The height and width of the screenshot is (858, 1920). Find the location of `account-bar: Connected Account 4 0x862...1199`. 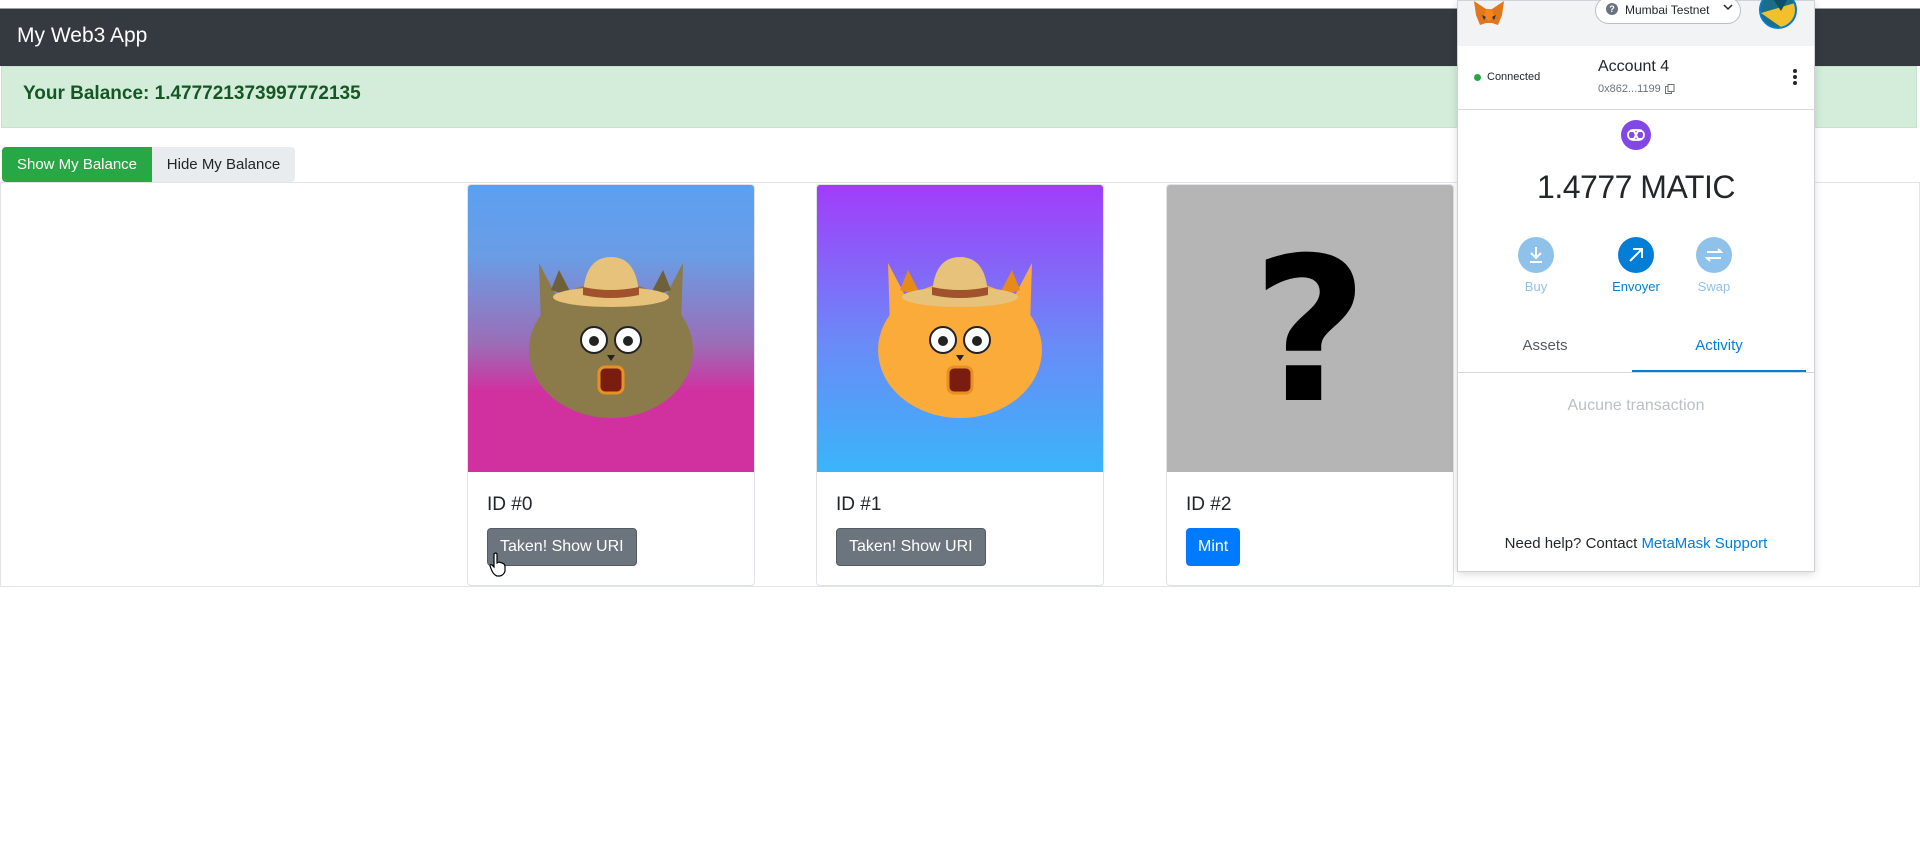

account-bar: Connected Account 4 0x862...1199 is located at coordinates (1636, 78).